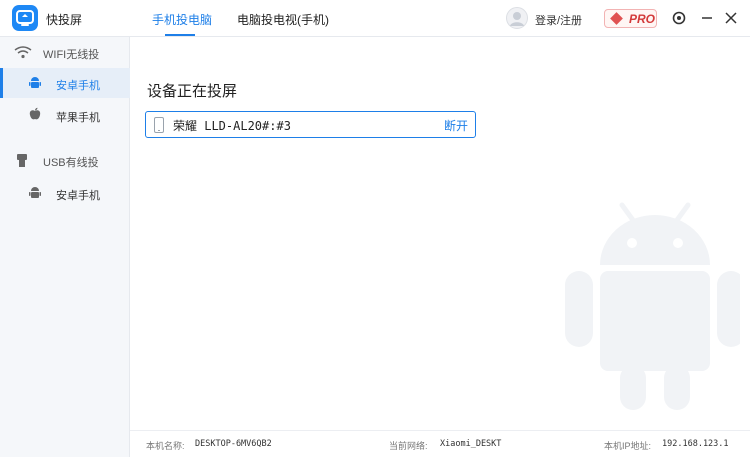 The image size is (750, 457). Describe the element at coordinates (707, 18) in the screenshot. I see `minimize-icon` at that location.